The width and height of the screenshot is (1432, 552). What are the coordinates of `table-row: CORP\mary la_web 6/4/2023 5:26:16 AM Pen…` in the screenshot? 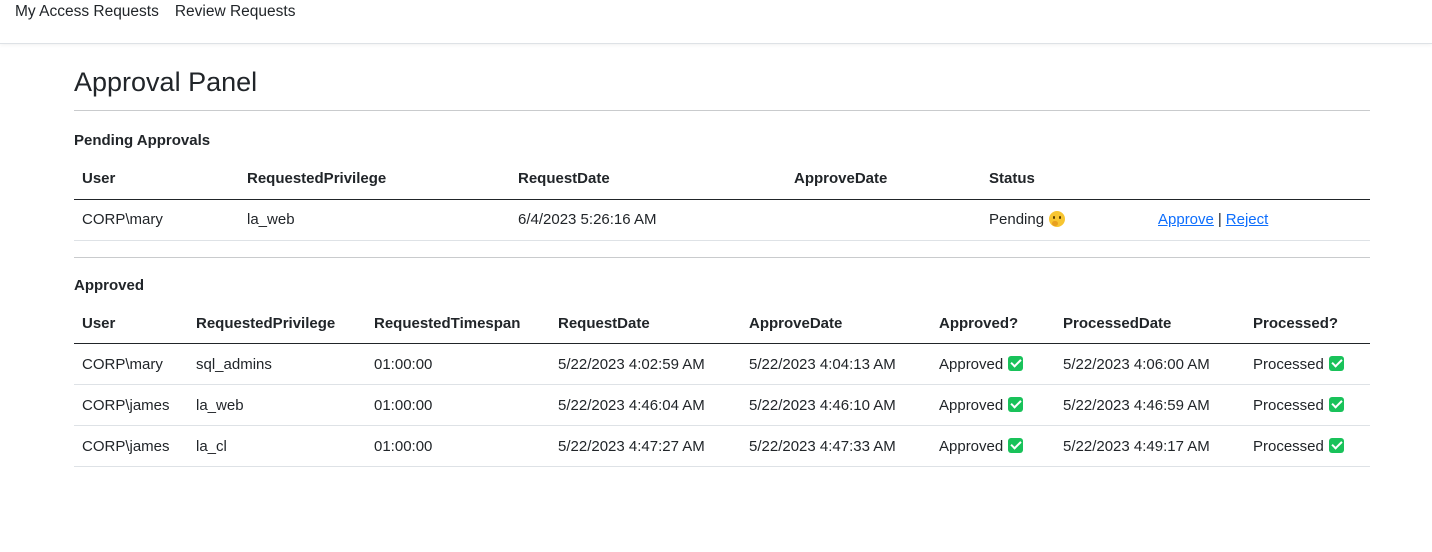 It's located at (722, 220).